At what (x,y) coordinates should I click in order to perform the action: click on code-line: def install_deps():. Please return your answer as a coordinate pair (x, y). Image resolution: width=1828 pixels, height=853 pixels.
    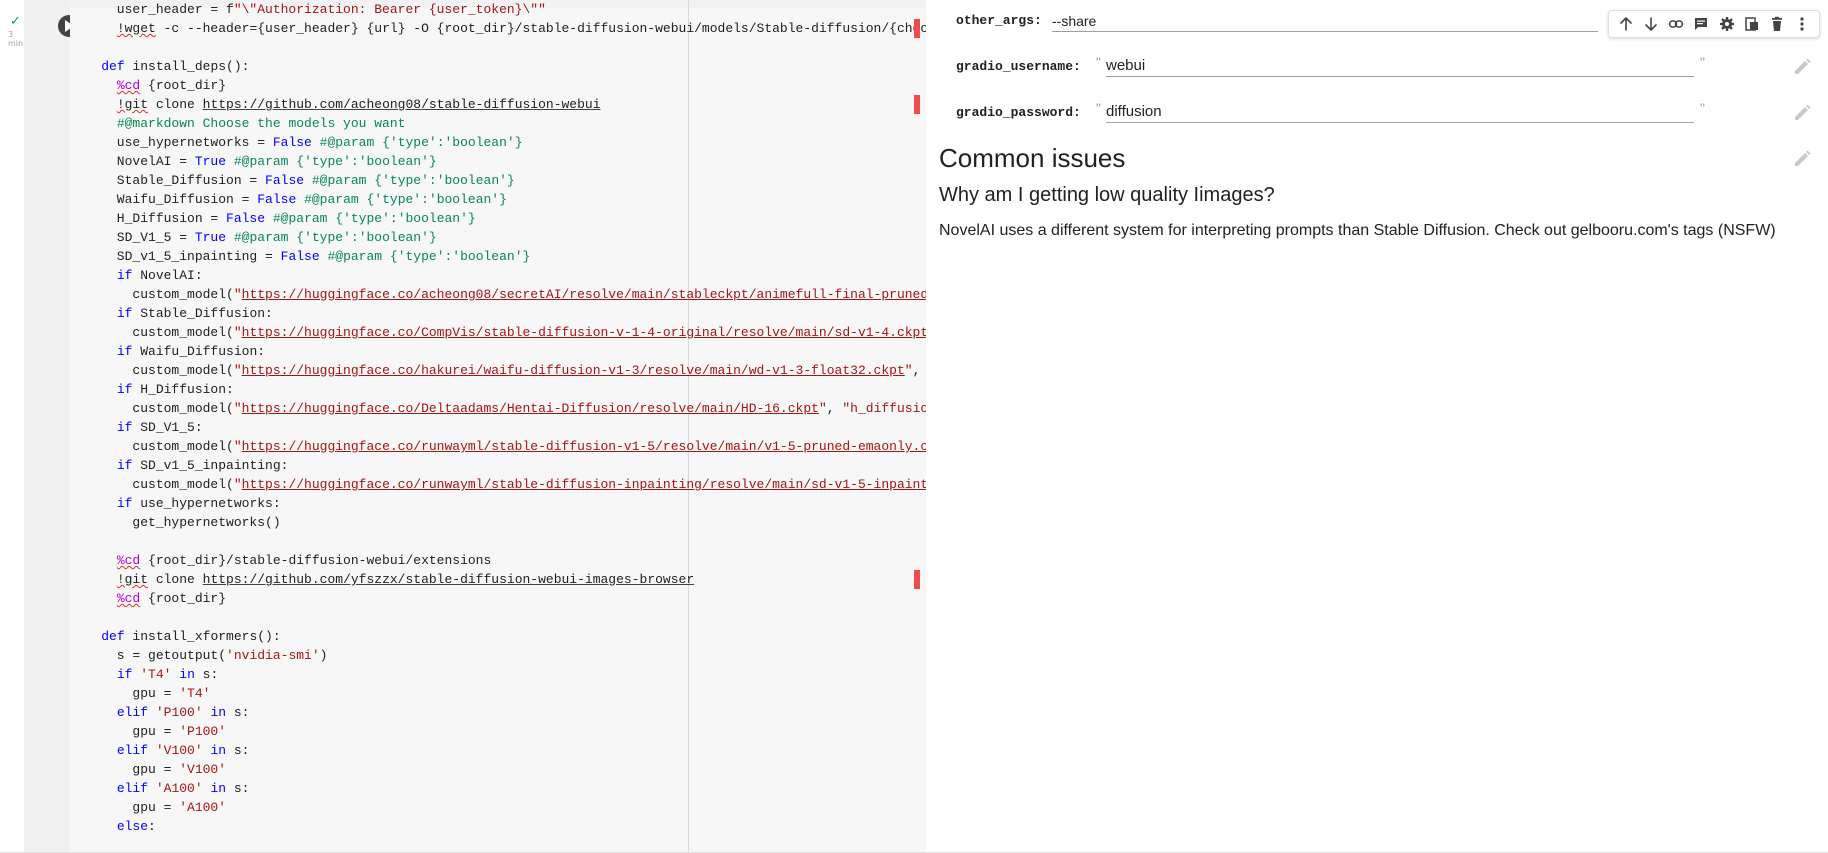
    Looking at the image, I should click on (175, 66).